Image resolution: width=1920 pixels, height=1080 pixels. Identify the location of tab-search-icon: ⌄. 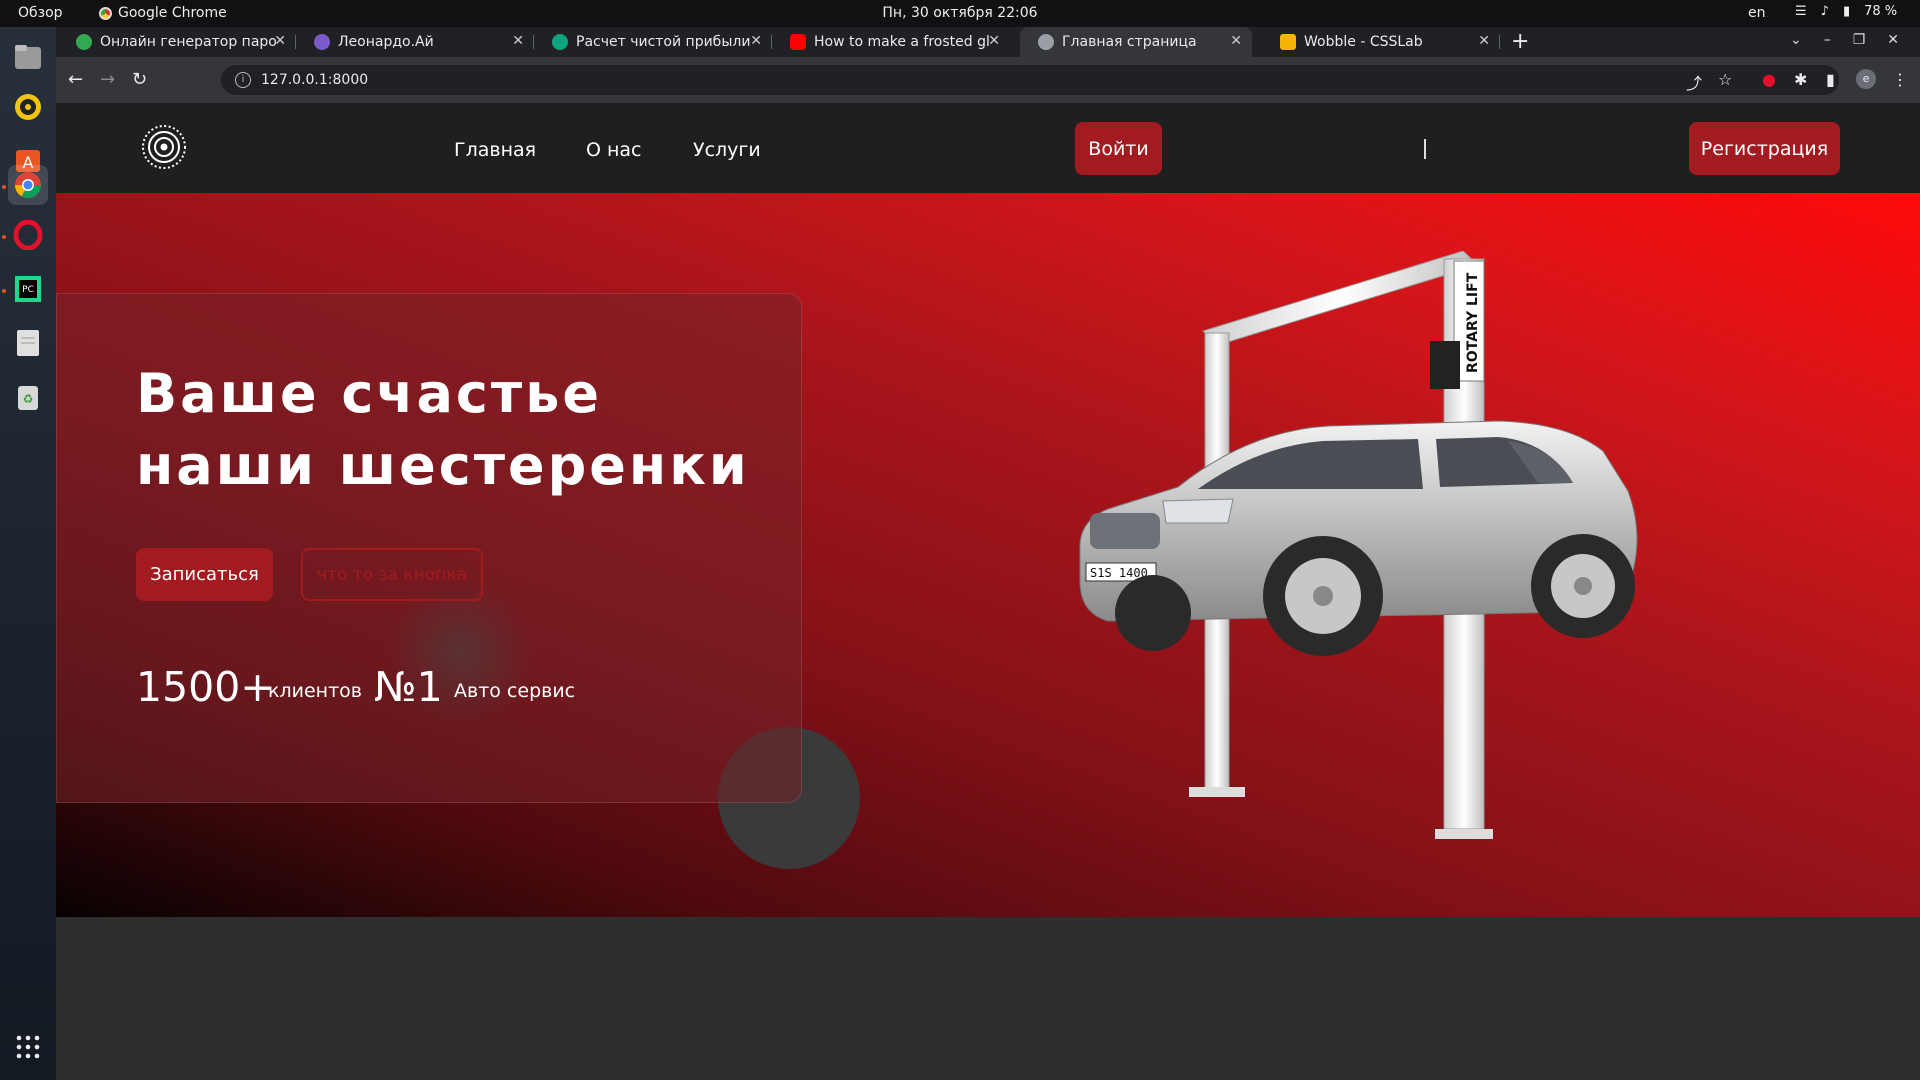
(1796, 40).